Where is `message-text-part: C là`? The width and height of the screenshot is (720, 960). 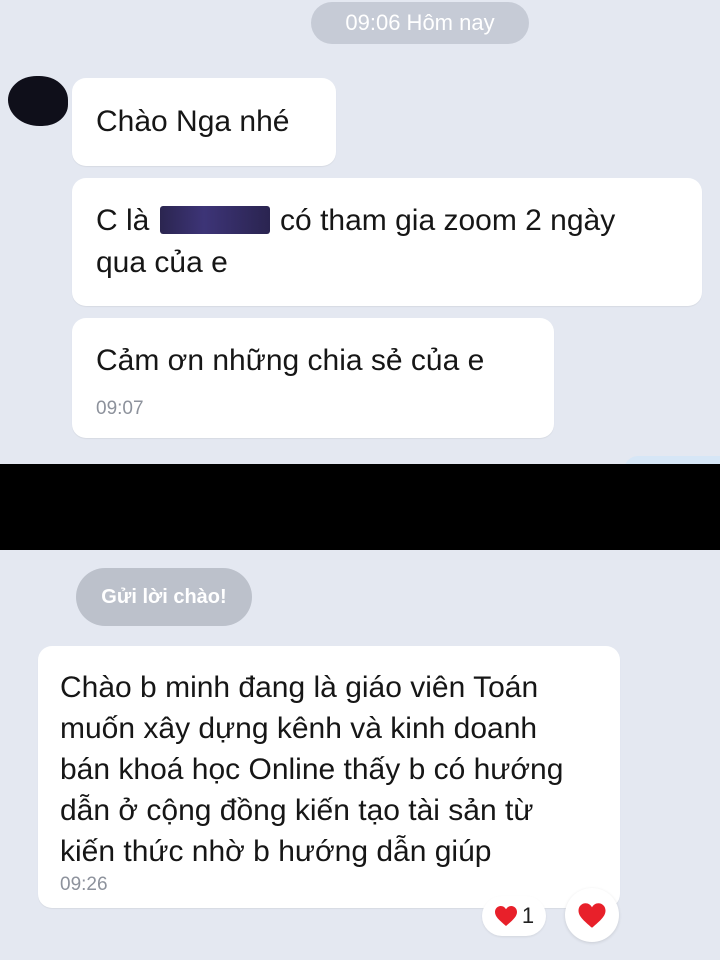 message-text-part: C là is located at coordinates (123, 220).